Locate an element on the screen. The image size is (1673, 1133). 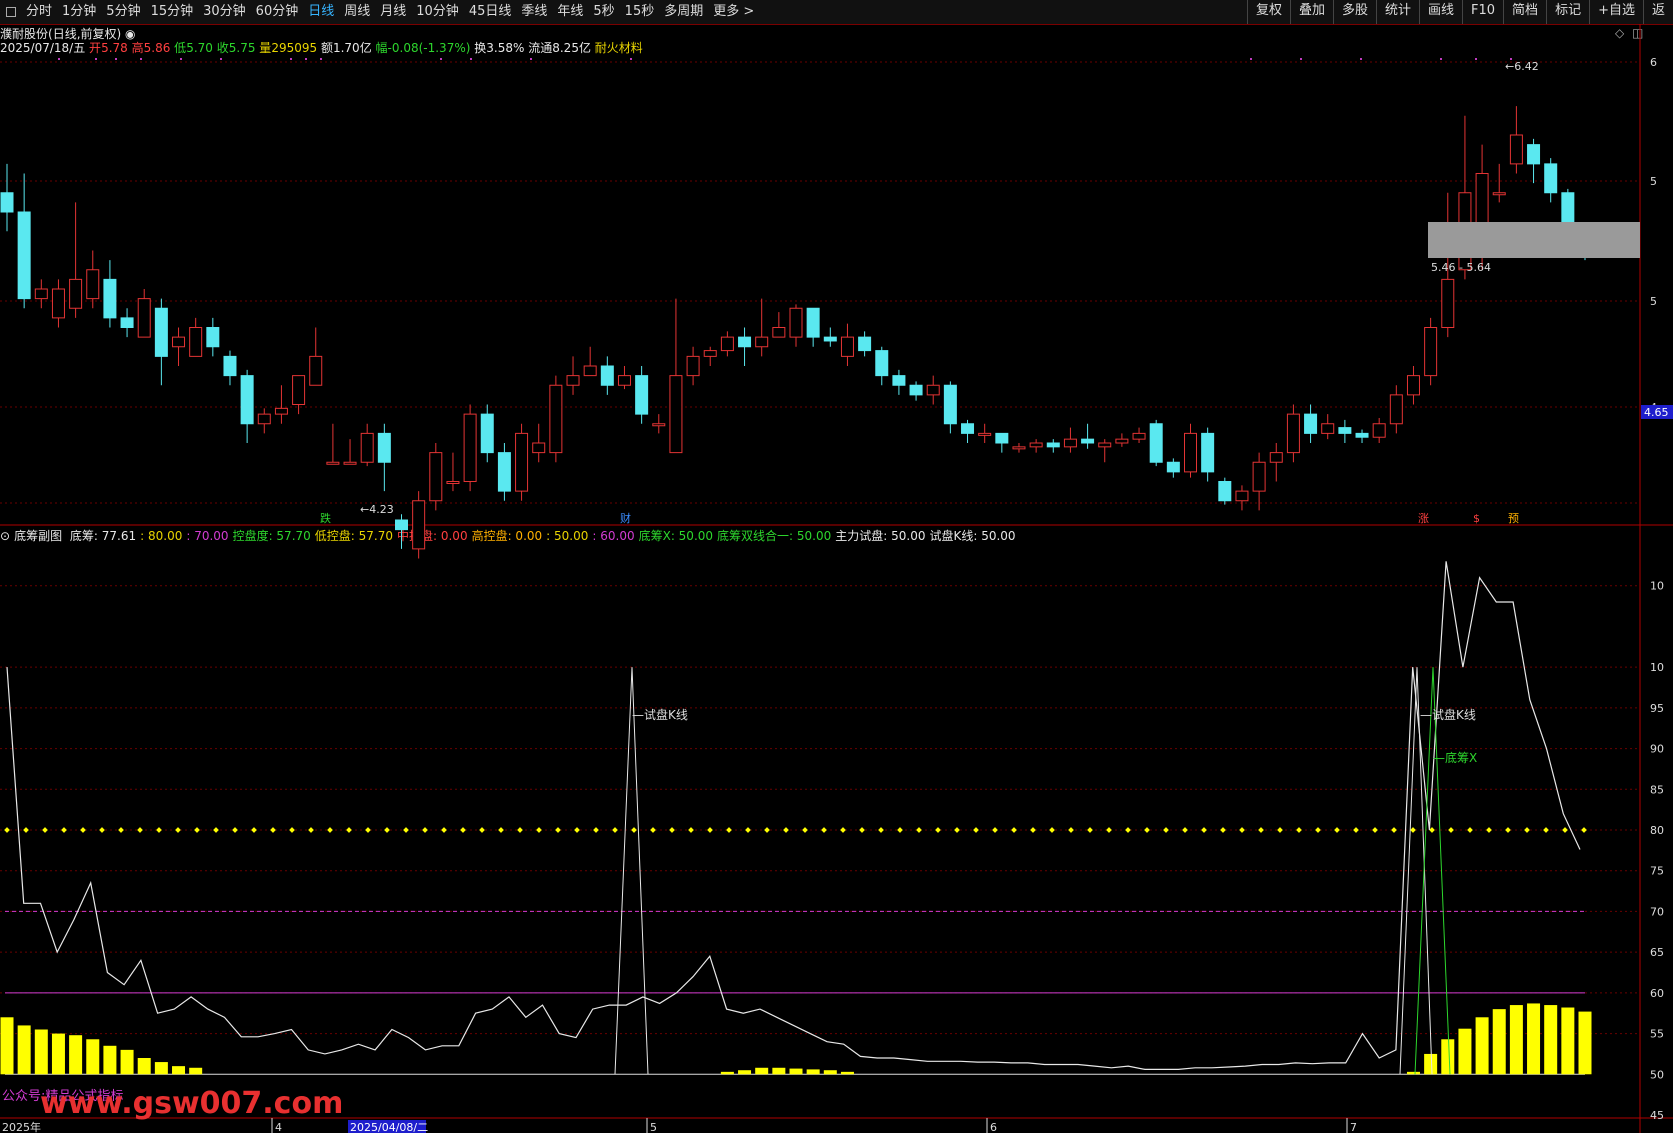
ind-label: 90 is located at coordinates (1657, 749).